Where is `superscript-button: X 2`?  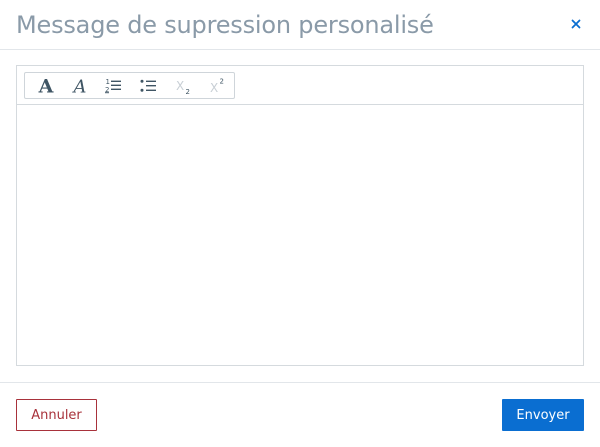
superscript-button: X 2 is located at coordinates (217, 85).